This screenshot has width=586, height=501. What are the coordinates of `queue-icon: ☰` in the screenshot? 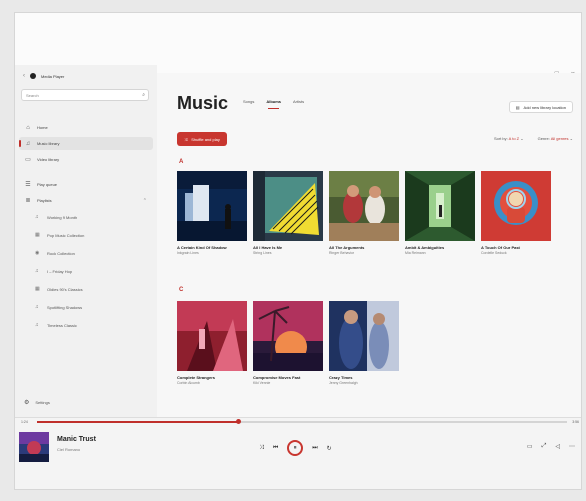 It's located at (28, 185).